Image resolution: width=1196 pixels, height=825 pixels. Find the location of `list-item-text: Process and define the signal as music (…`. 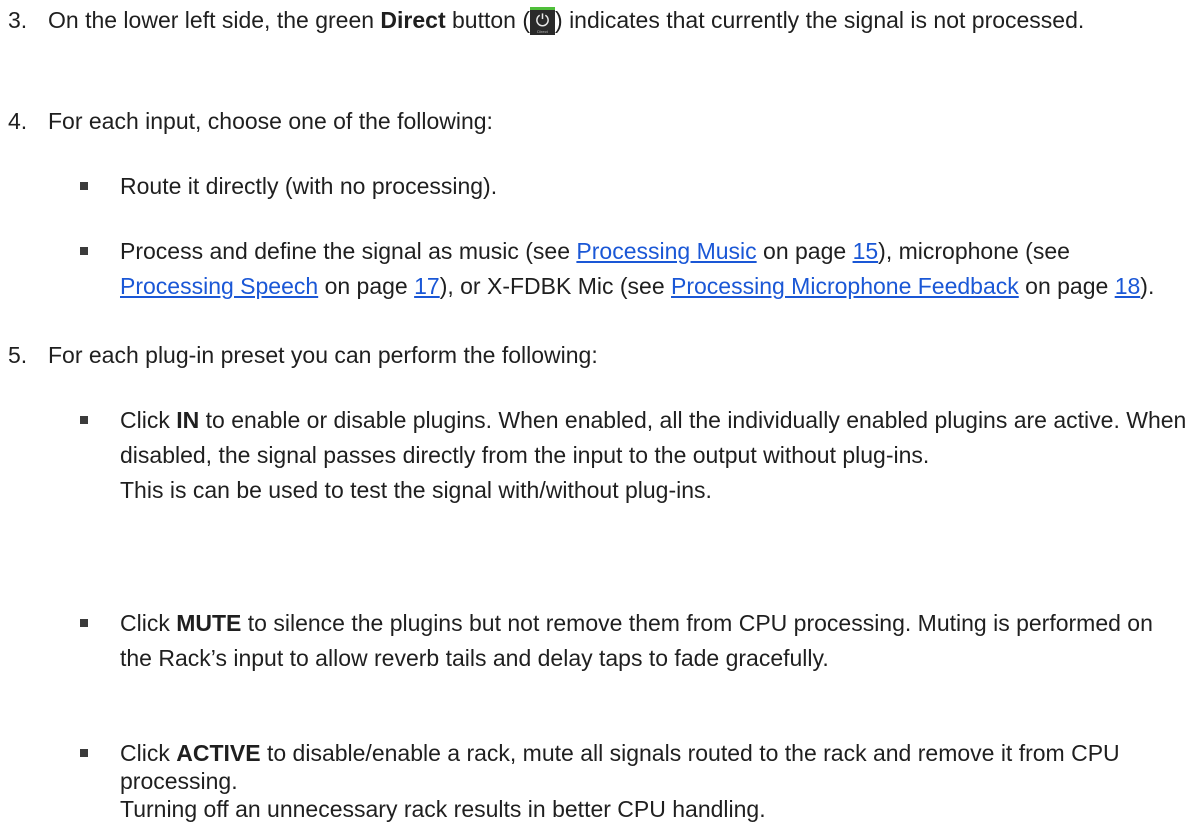

list-item-text: Process and define the signal as music (… is located at coordinates (655, 269).